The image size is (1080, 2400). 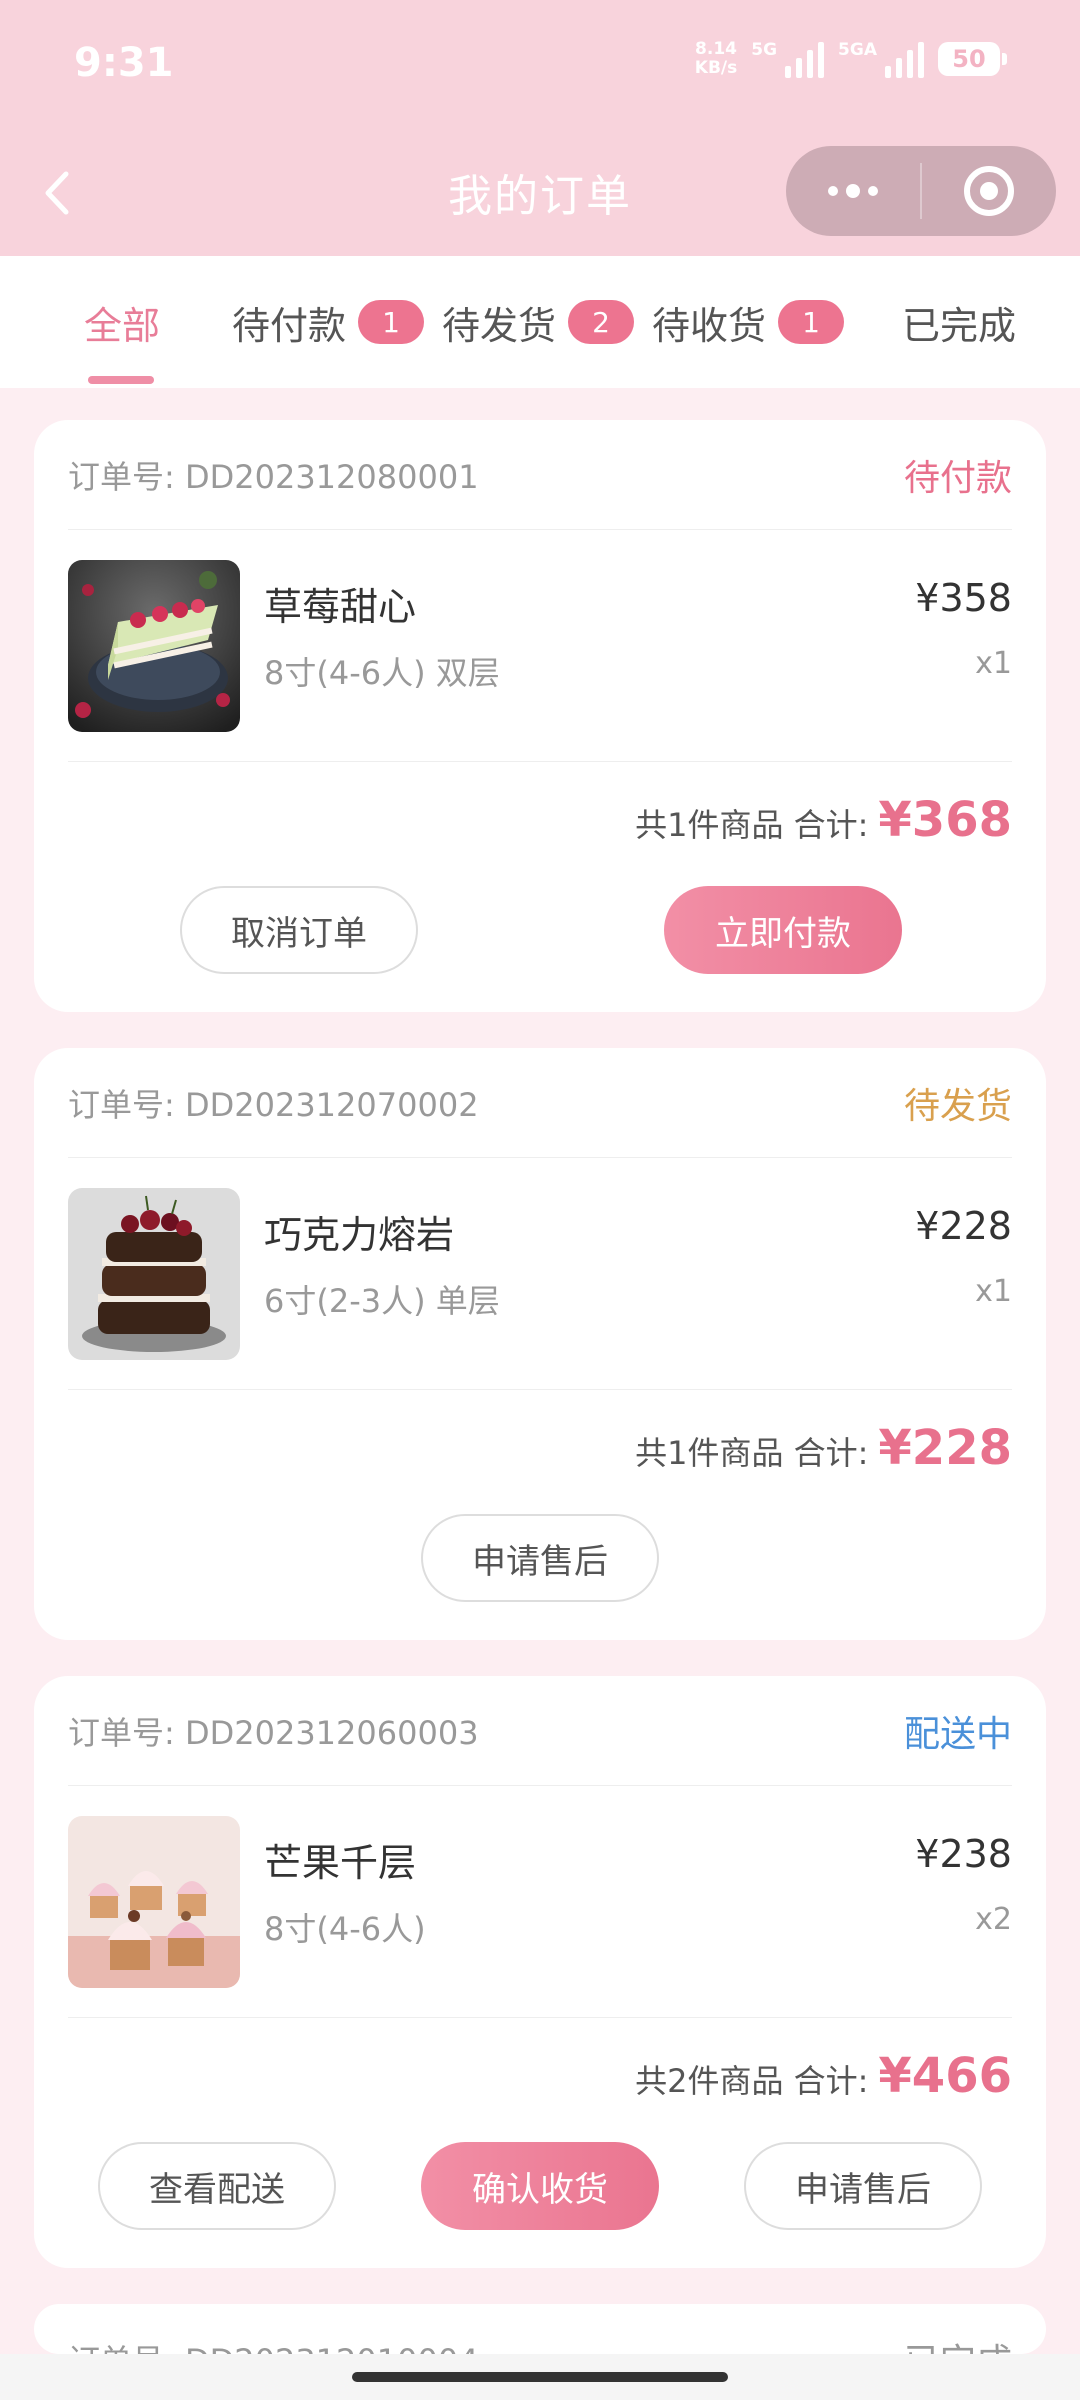 What do you see at coordinates (124, 63) in the screenshot?
I see `status-time: 9:31` at bounding box center [124, 63].